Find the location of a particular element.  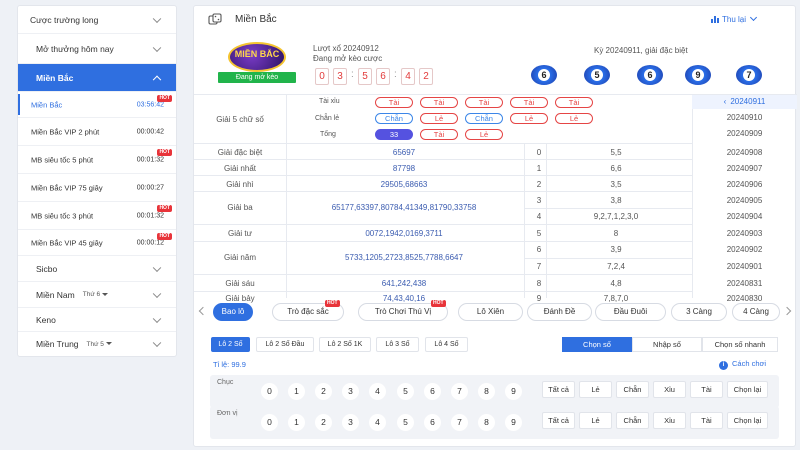

sidebar-item-mien-bac: Miền Bắc is located at coordinates (97, 78).